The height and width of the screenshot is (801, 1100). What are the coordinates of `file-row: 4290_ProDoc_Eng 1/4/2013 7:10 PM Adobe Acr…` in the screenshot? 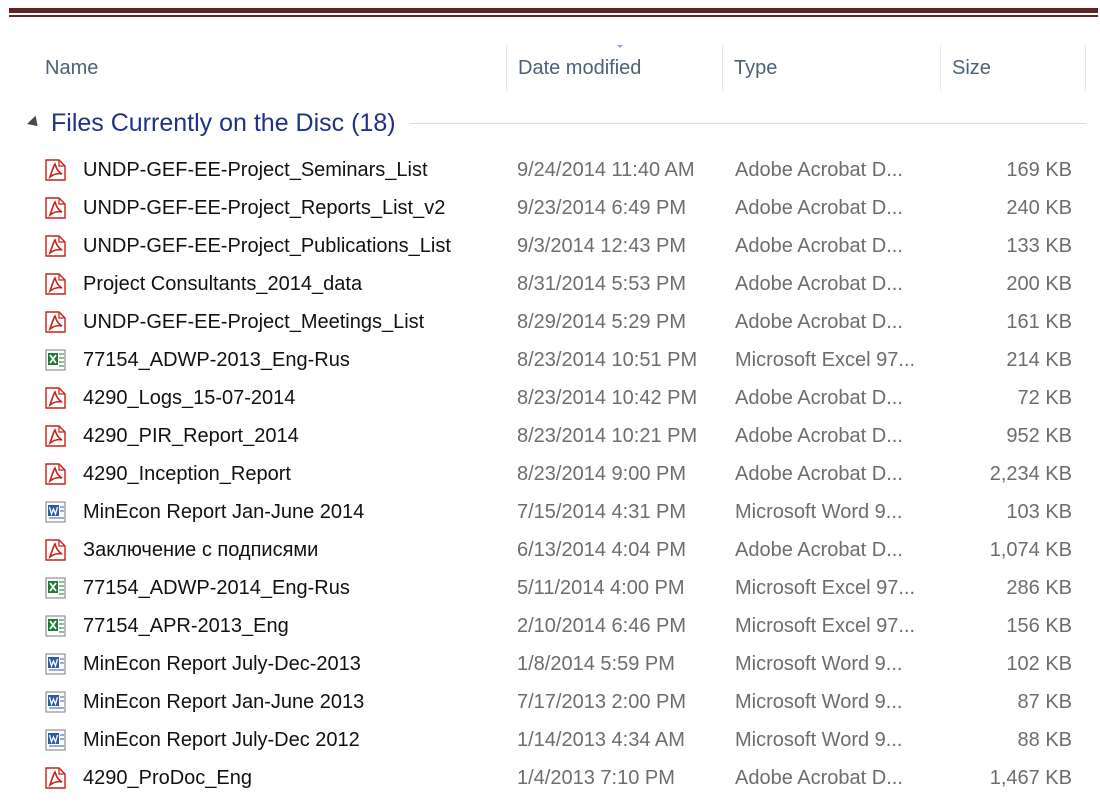 It's located at (559, 778).